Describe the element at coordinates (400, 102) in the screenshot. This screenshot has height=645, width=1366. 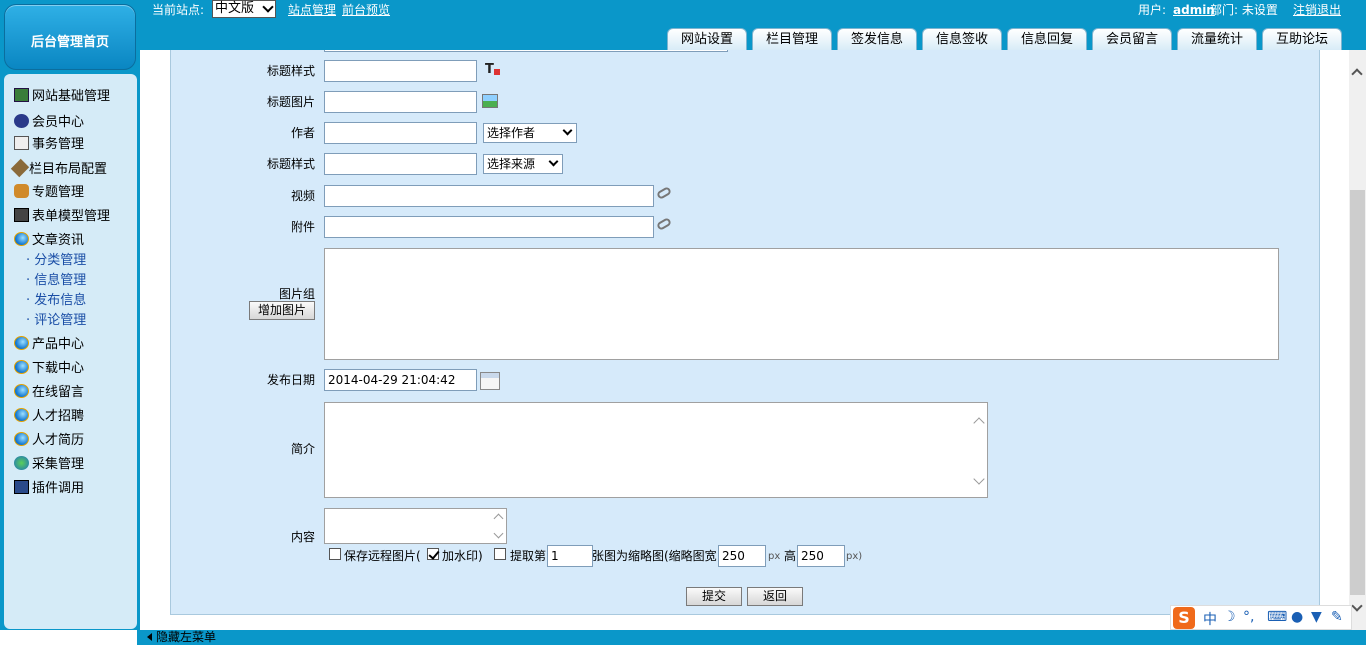
I see `title-image-input` at that location.